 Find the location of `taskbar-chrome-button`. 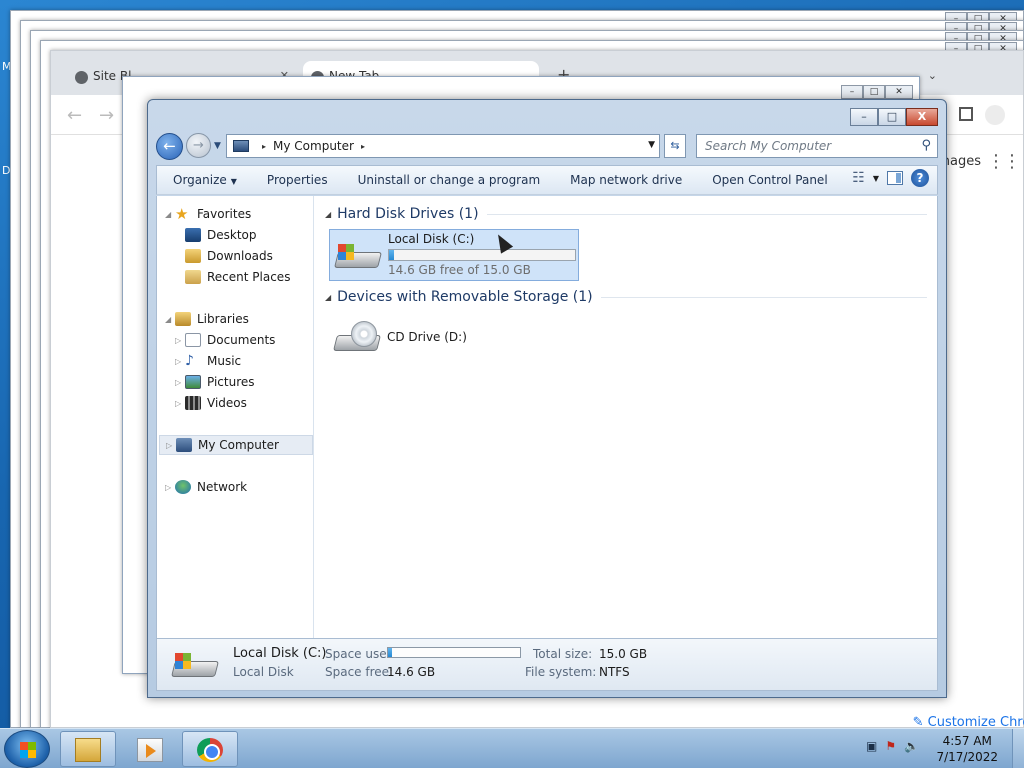

taskbar-chrome-button is located at coordinates (210, 749).